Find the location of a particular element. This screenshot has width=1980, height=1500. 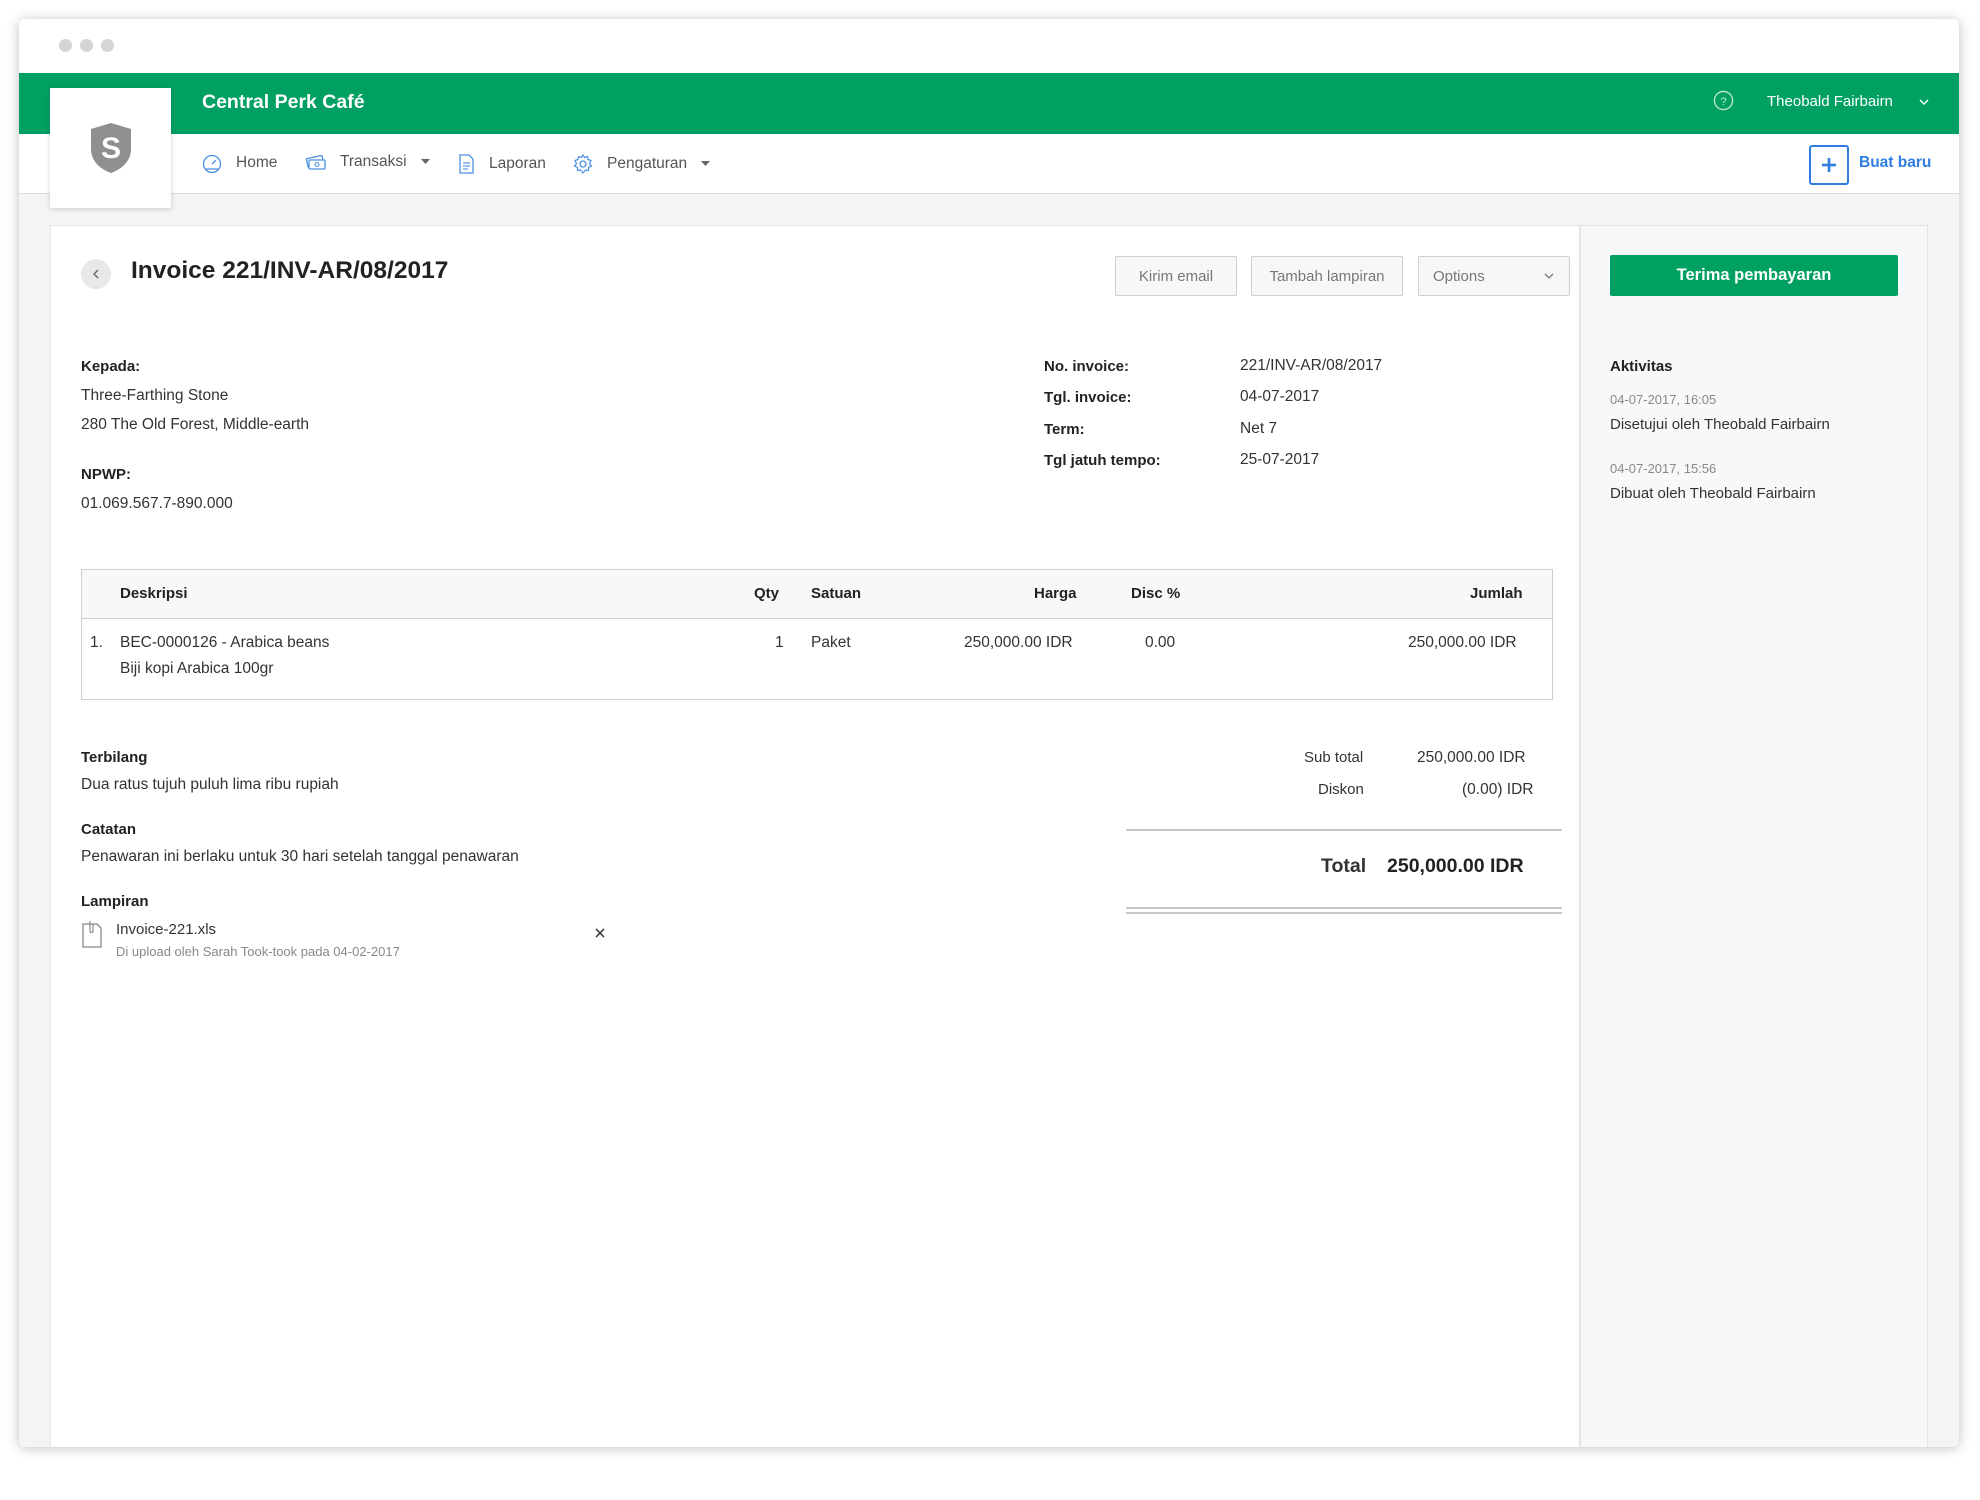

activity-text: Dibuat oleh Theobald Fairbairn is located at coordinates (1713, 493).